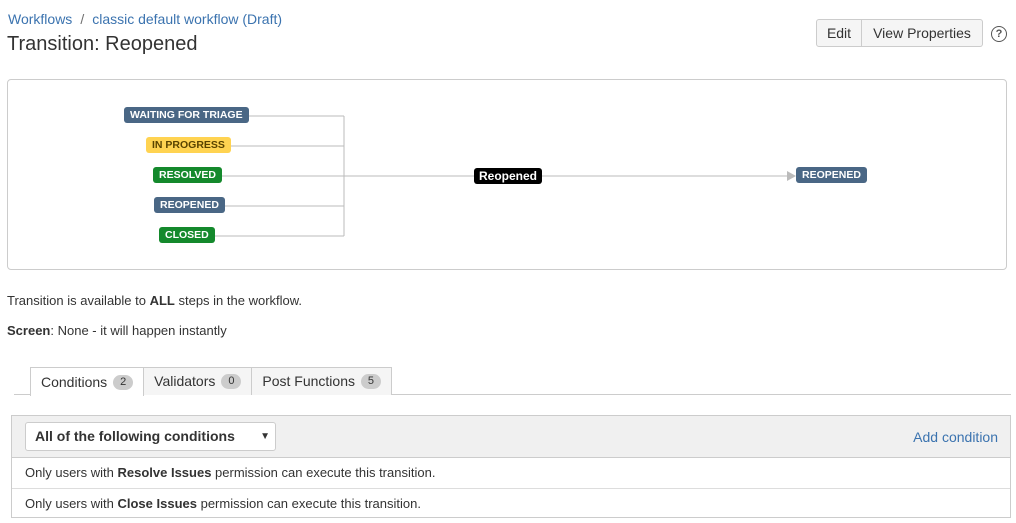 The image size is (1016, 523). I want to click on tab-post-functions: Post Functions 5, so click(322, 381).